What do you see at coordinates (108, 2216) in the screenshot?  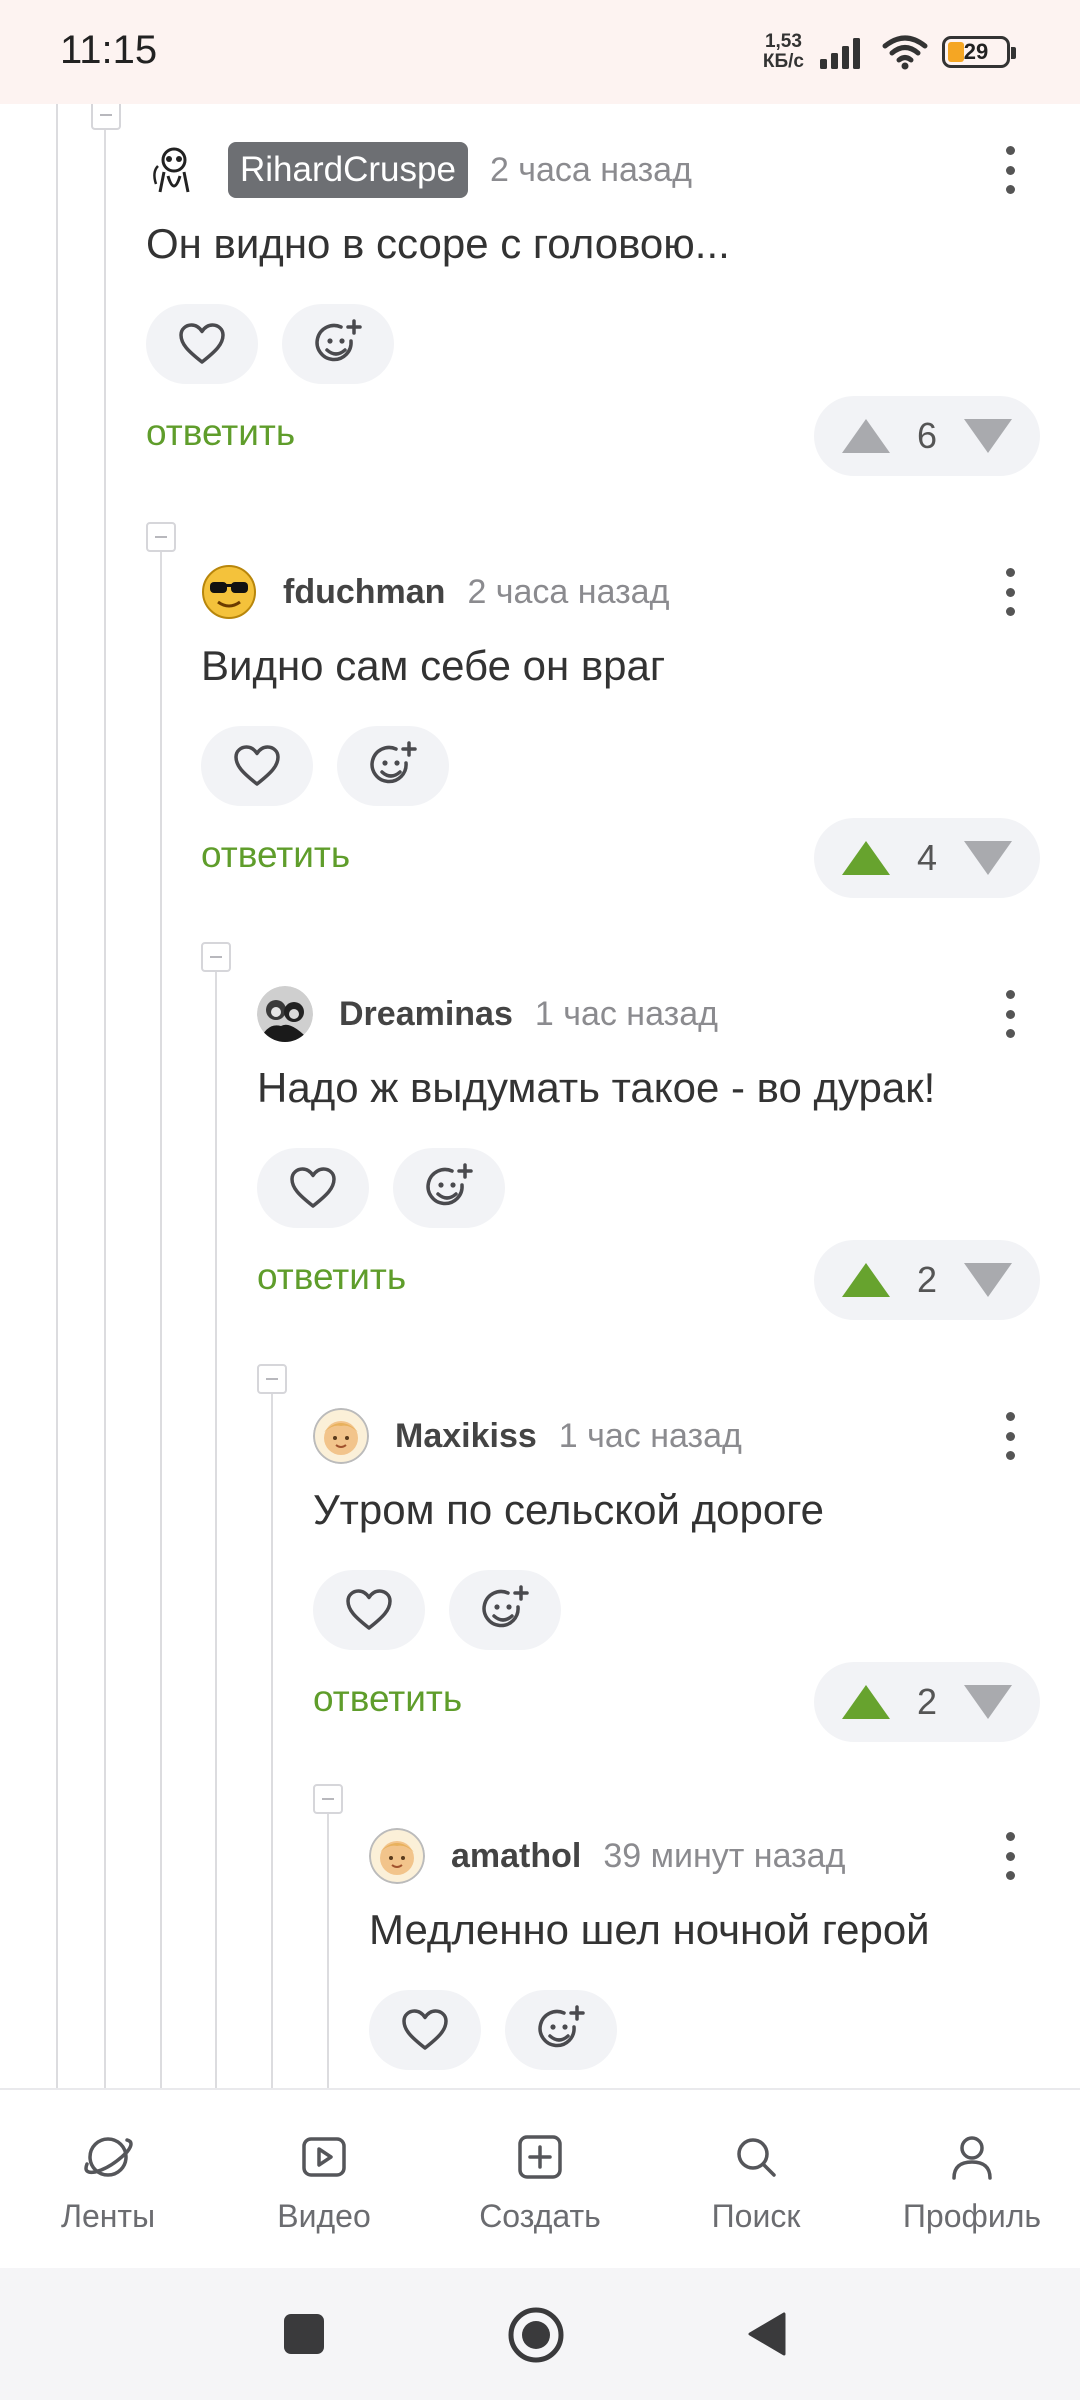 I see `nav-feeds-label: Ленты` at bounding box center [108, 2216].